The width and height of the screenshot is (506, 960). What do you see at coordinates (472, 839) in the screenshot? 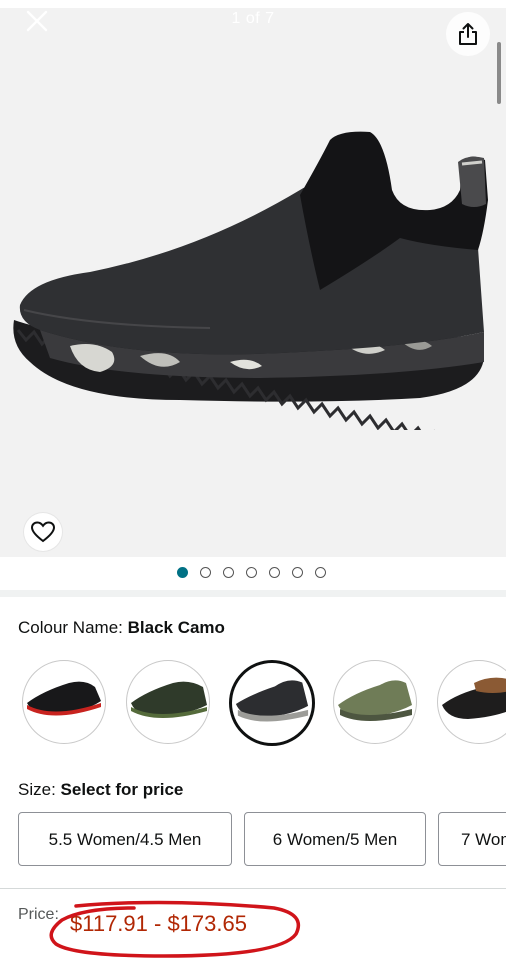
I see `size-option-button: 7 Women/6 Men` at bounding box center [472, 839].